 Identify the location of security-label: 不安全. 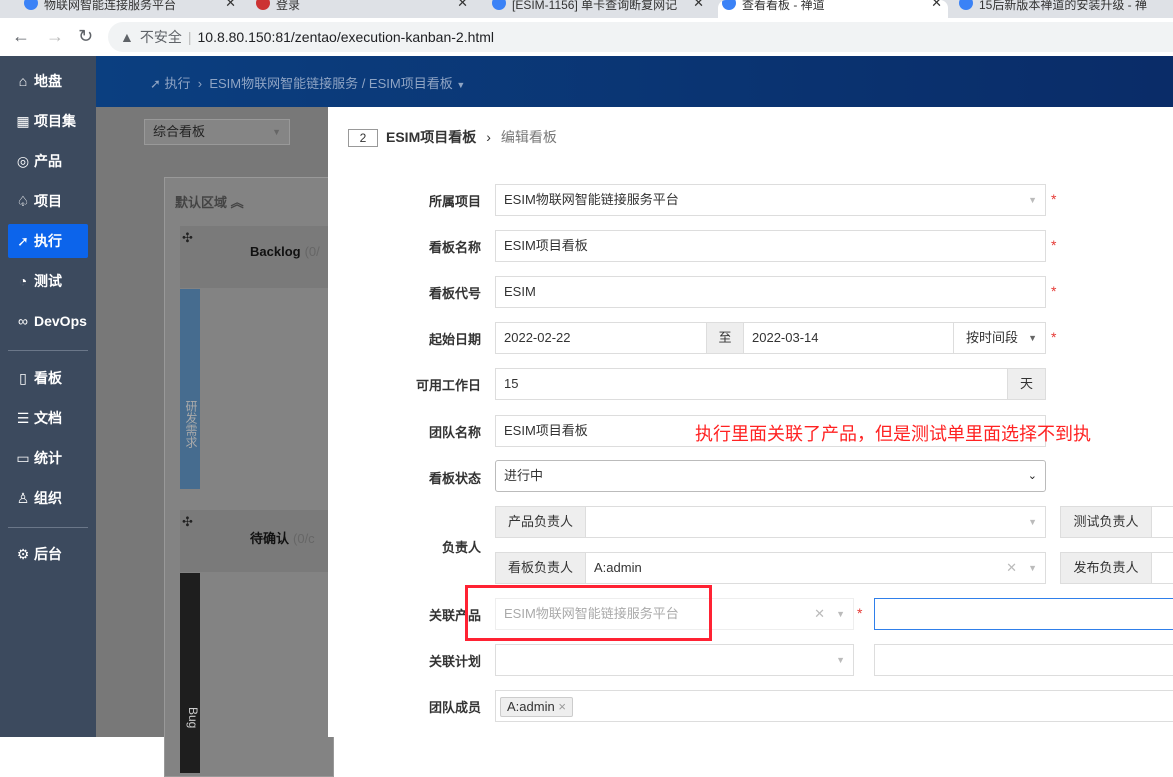
(160, 37).